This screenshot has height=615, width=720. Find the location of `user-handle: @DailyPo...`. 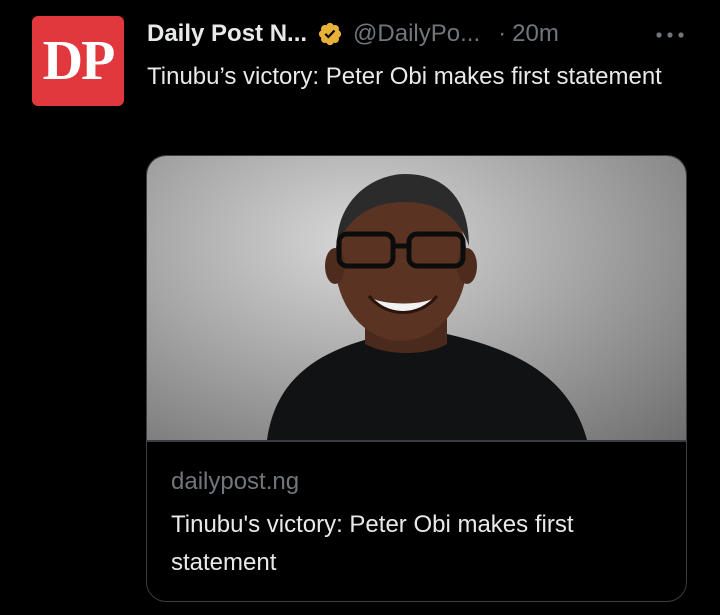

user-handle: @DailyPo... is located at coordinates (416, 34).